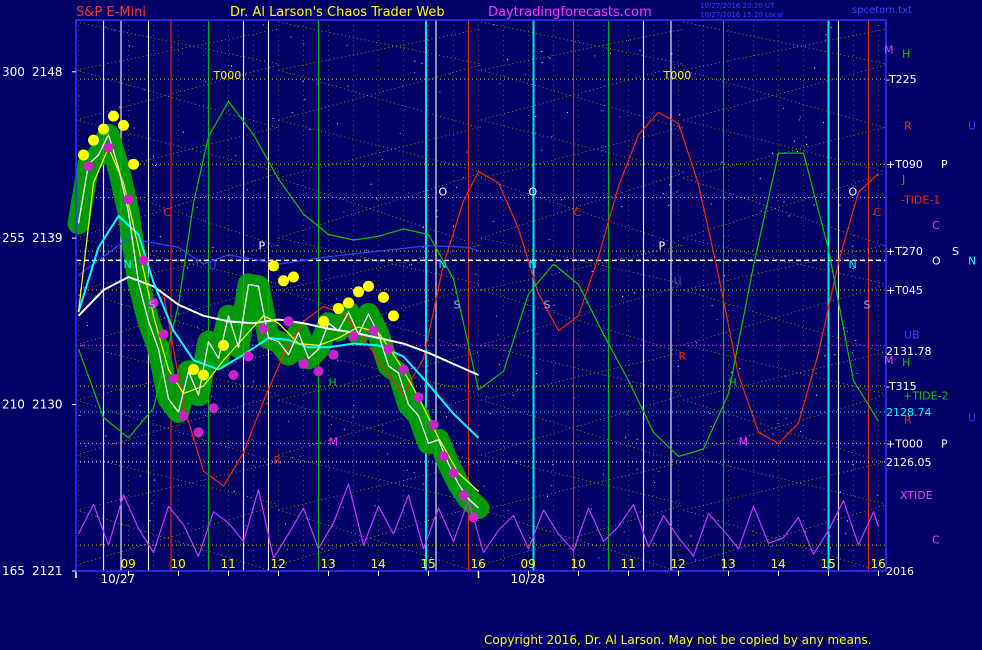 This screenshot has height=650, width=982. What do you see at coordinates (683, 356) in the screenshot?
I see `chart-annotation: R` at bounding box center [683, 356].